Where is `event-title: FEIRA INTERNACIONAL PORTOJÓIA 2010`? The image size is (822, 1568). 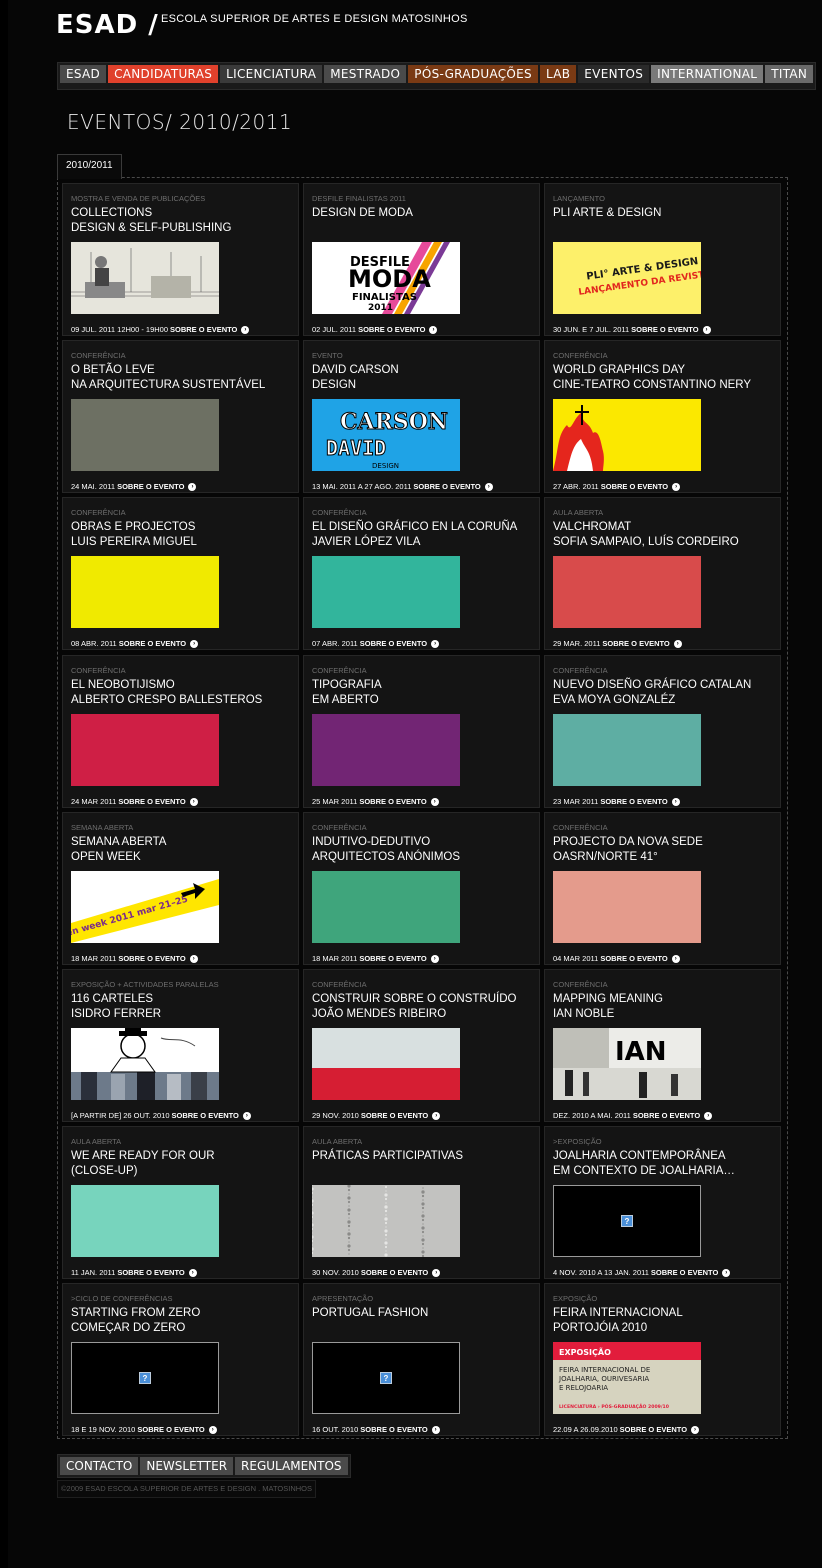
event-title: FEIRA INTERNACIONAL PORTOJÓIA 2010 is located at coordinates (664, 1320).